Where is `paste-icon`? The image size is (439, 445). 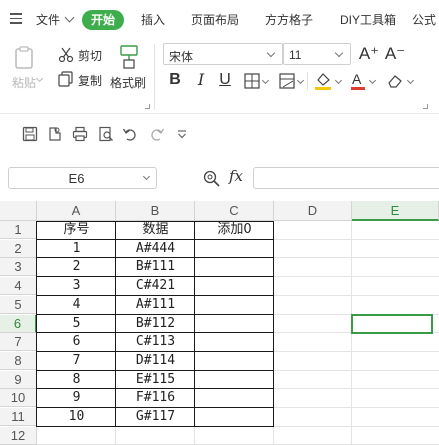 paste-icon is located at coordinates (24, 58).